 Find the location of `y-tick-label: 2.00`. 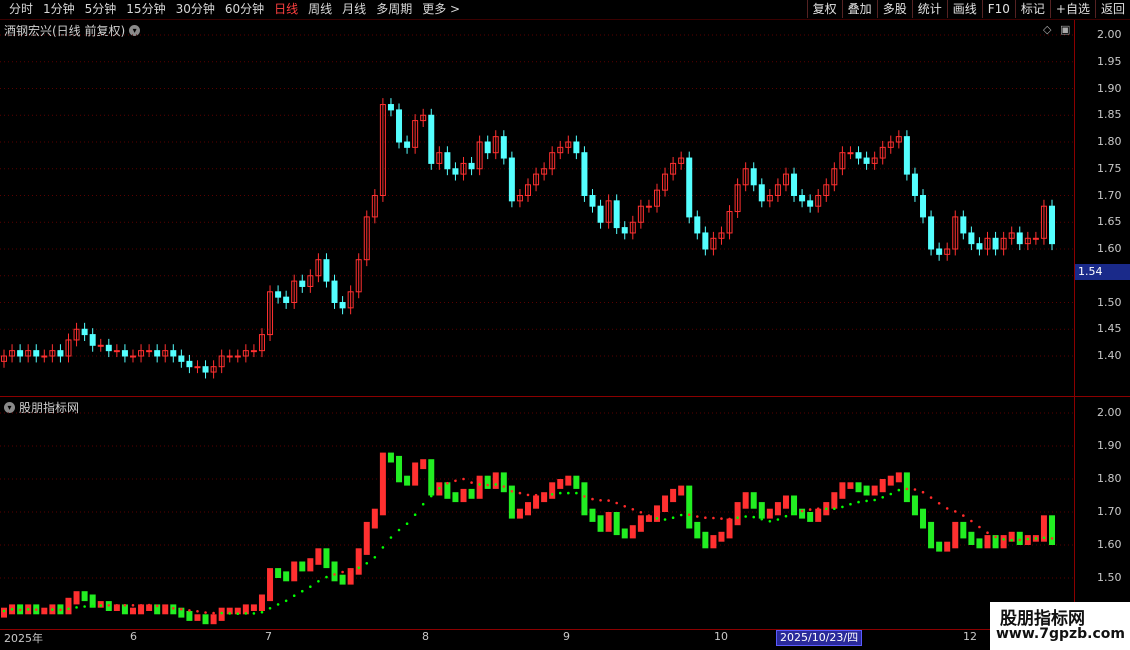

y-tick-label: 2.00 is located at coordinates (1109, 412).